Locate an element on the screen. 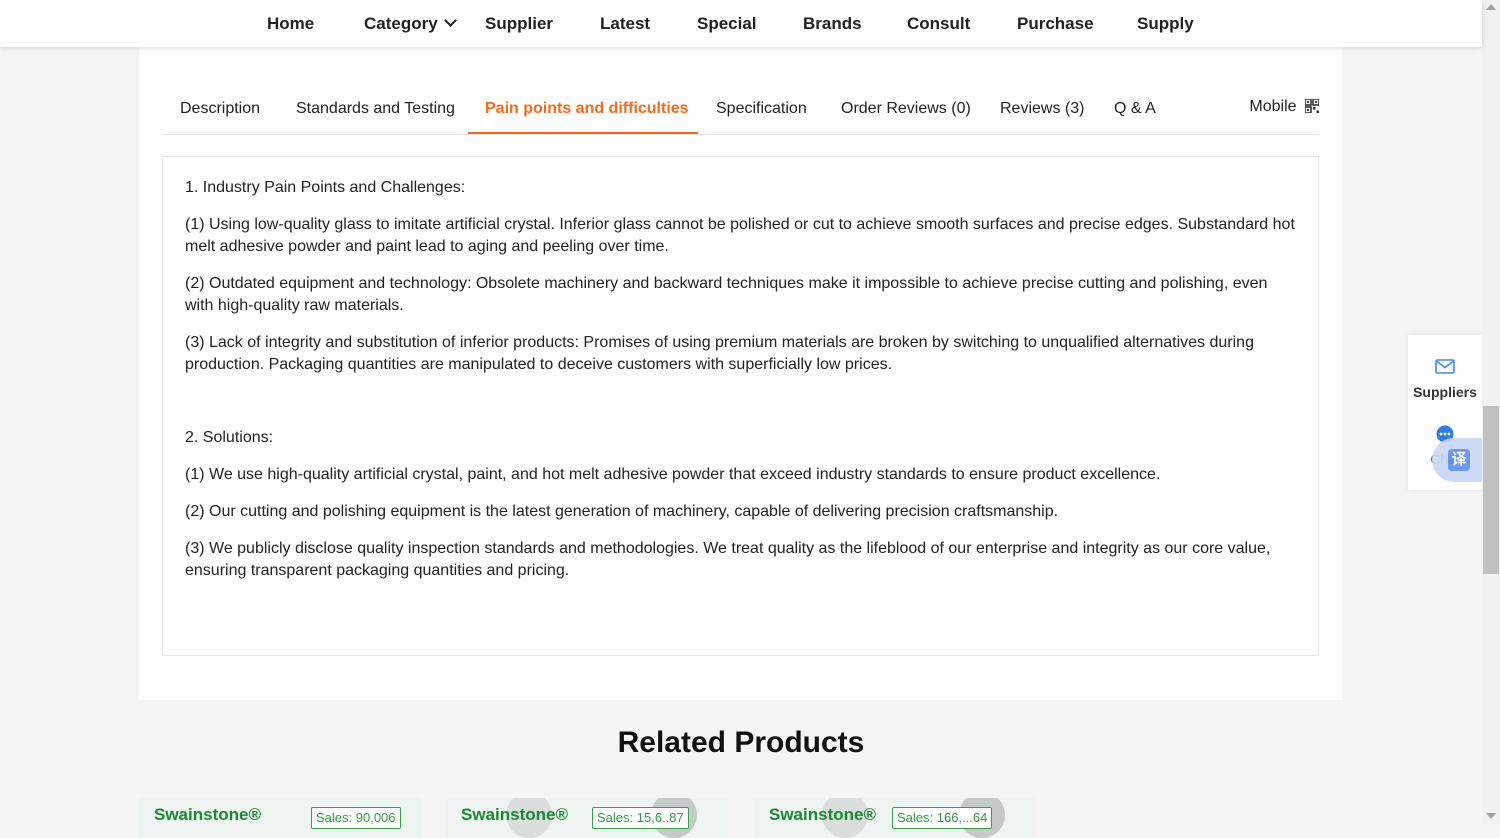 This screenshot has height=838, width=1500. heading-solutions: 2. Solutions: is located at coordinates (229, 437).